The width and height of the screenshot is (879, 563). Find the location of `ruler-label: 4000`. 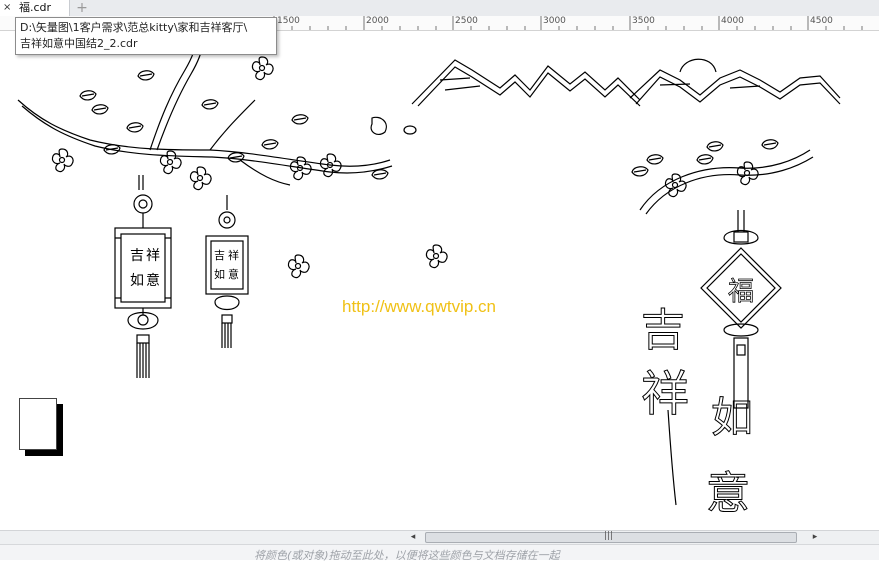

ruler-label: 4000 is located at coordinates (732, 21).